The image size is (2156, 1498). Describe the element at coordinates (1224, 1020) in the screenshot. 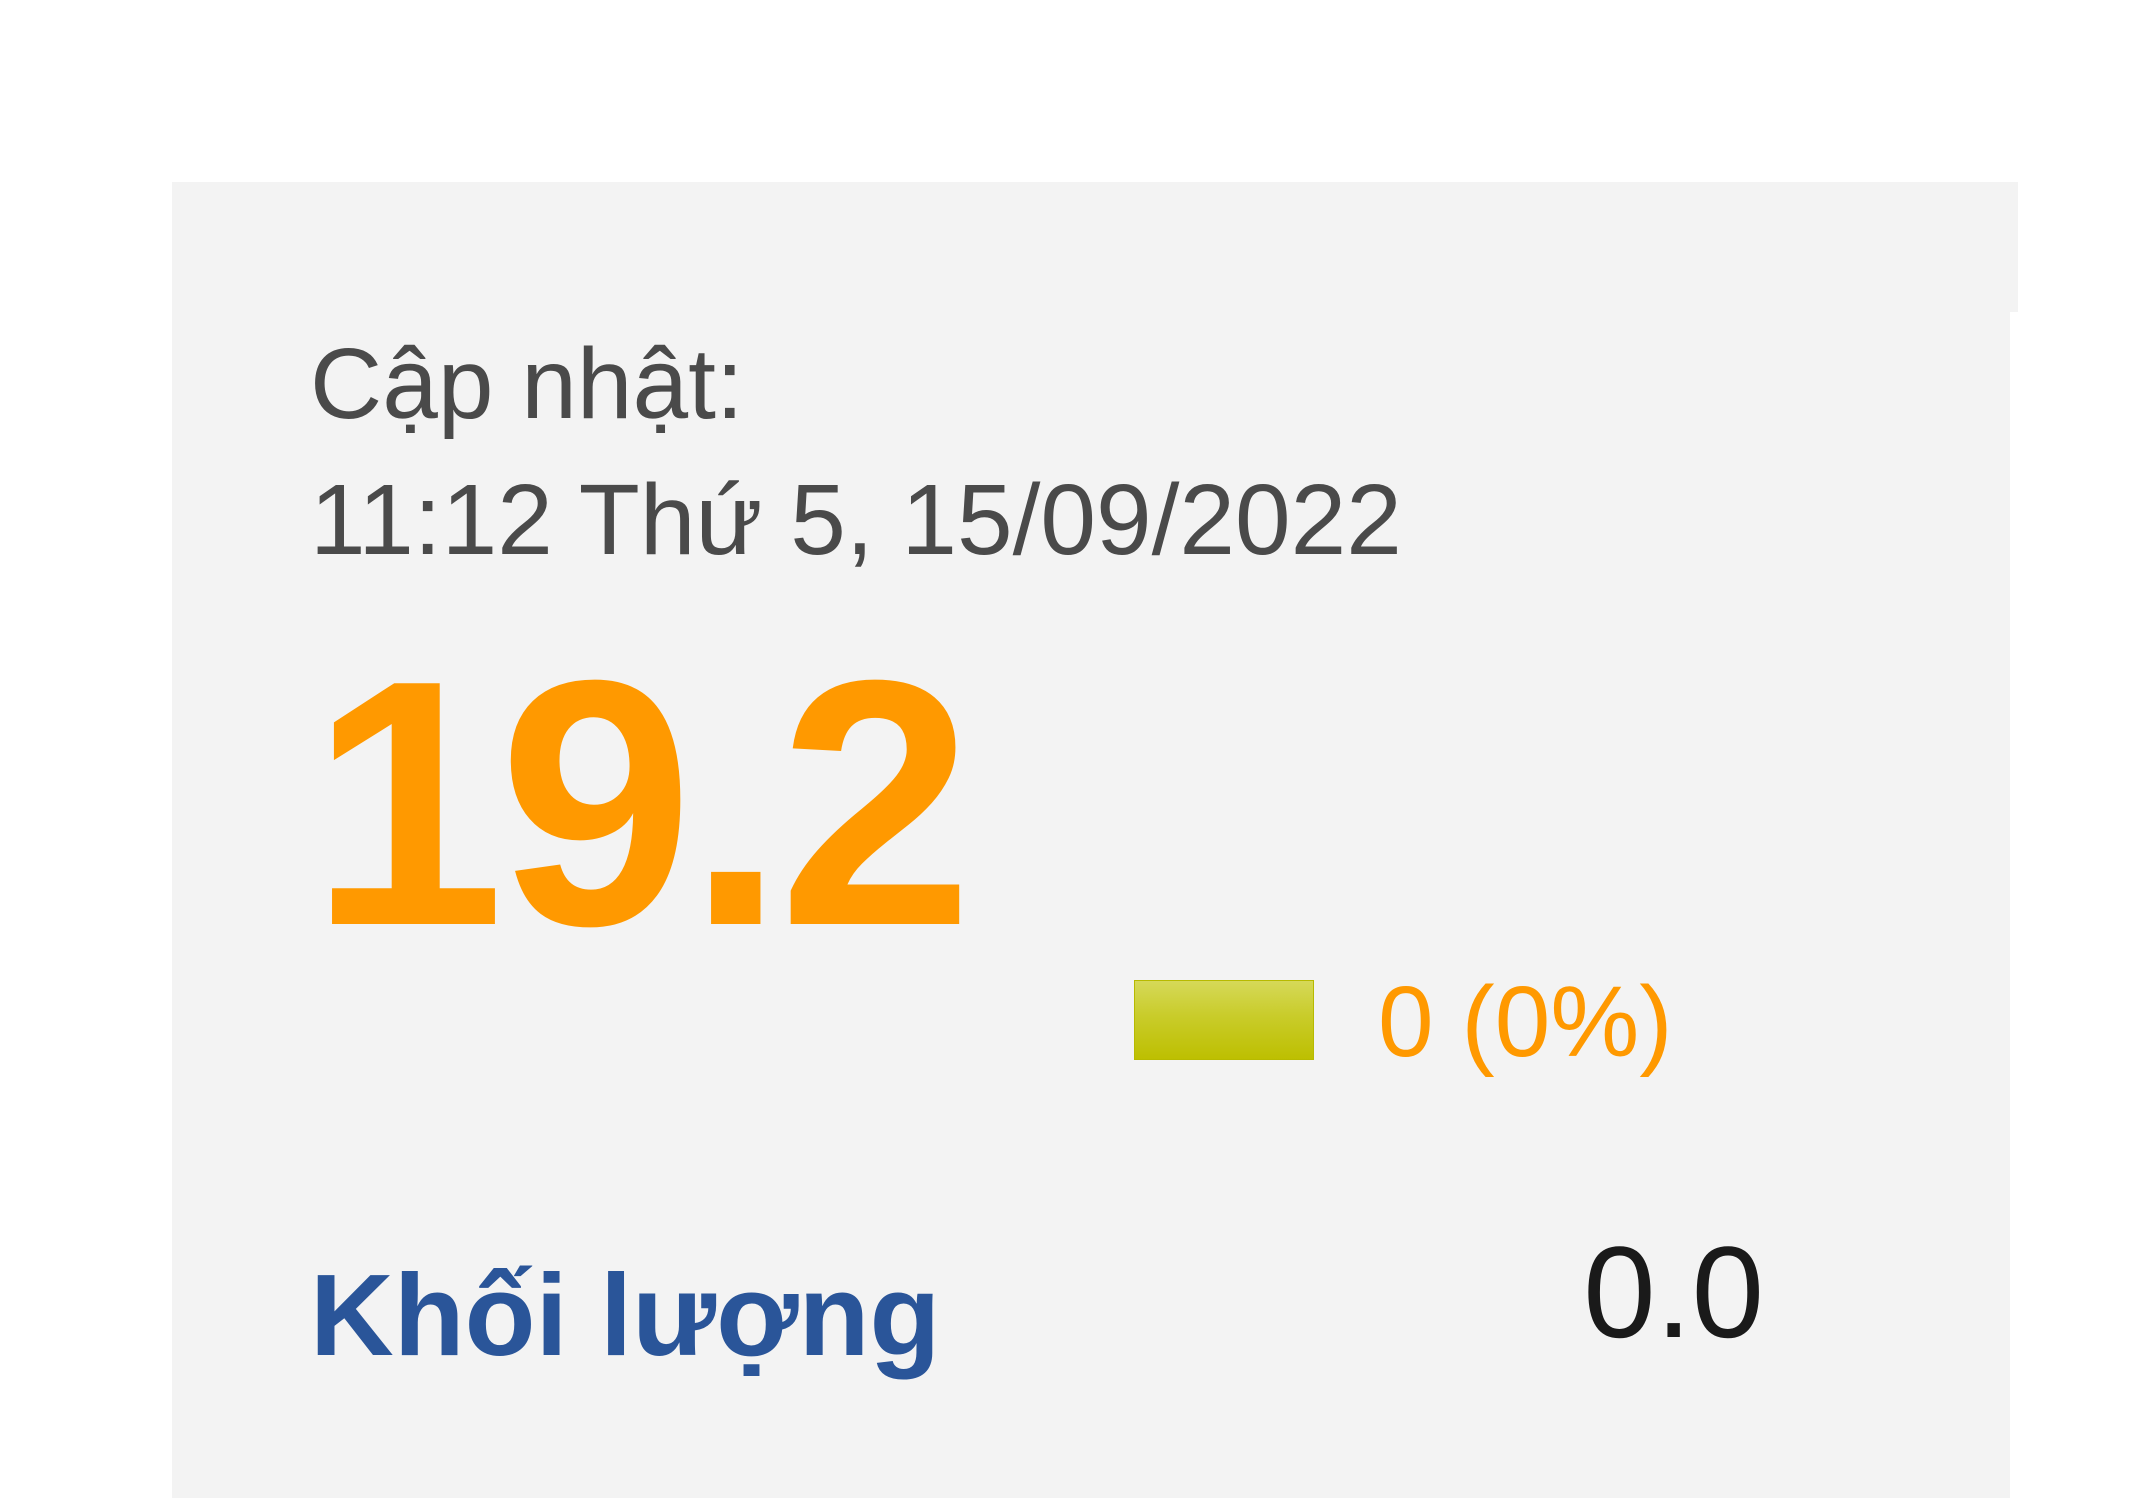

I see `unchanged-bar-icon` at that location.